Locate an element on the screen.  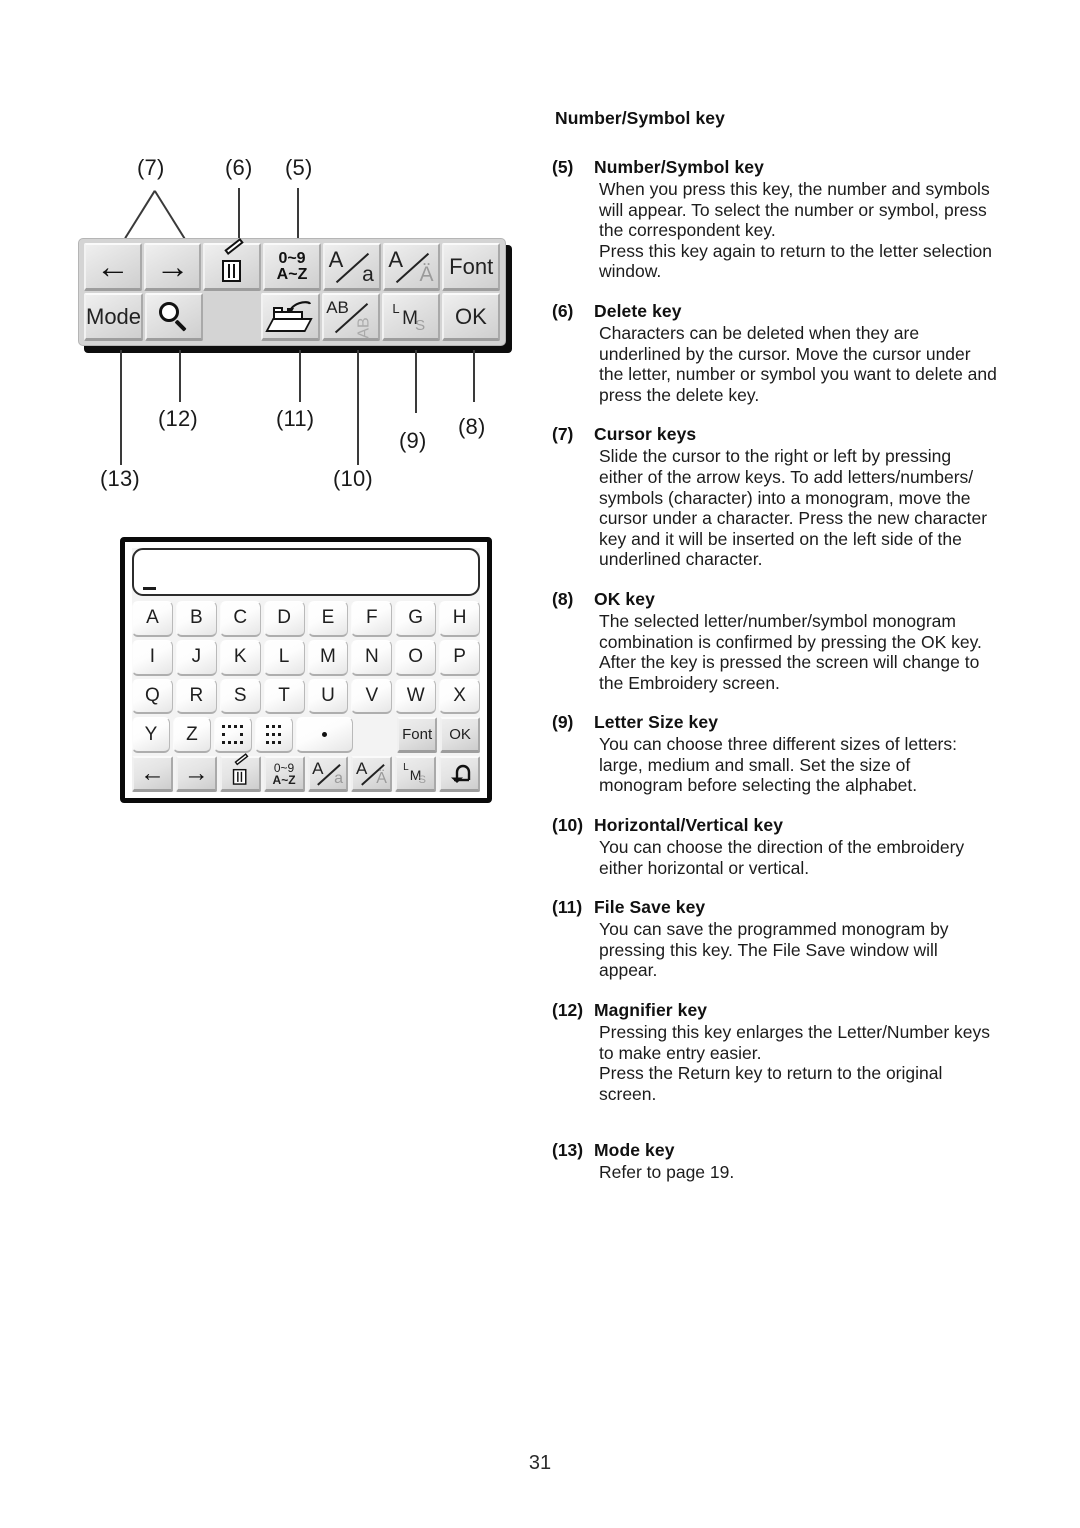
horizontal-vertical-key: AB AB is located at coordinates (350, 317).